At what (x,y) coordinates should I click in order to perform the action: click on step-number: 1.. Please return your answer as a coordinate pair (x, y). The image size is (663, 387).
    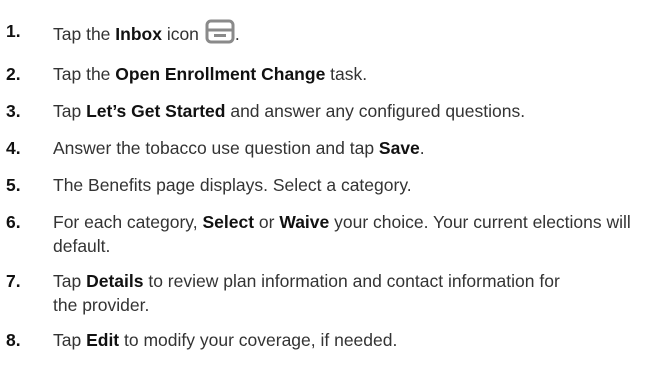
    Looking at the image, I should click on (13, 31).